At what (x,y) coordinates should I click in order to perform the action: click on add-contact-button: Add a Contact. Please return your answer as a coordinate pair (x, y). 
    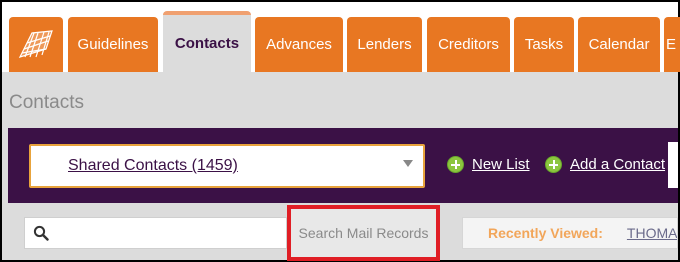
    Looking at the image, I should click on (605, 164).